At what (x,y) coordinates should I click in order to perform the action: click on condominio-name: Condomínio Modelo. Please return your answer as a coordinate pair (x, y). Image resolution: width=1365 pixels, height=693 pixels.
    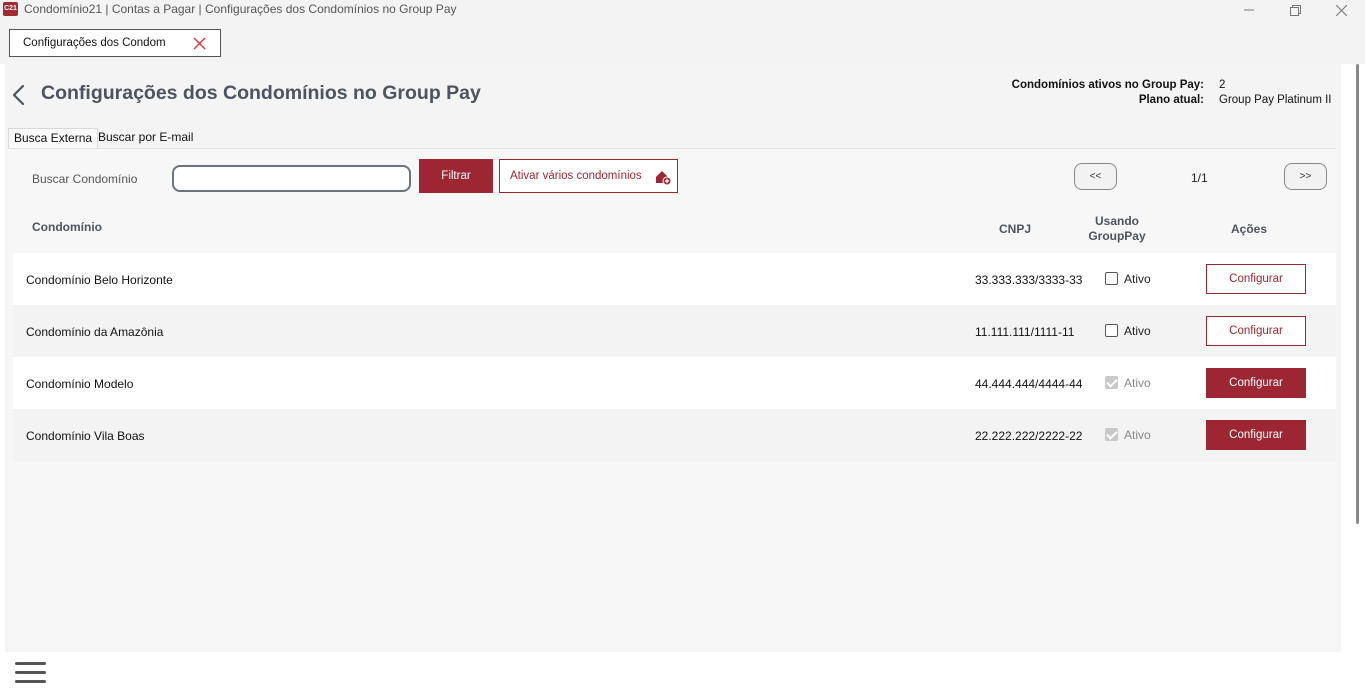
    Looking at the image, I should click on (80, 384).